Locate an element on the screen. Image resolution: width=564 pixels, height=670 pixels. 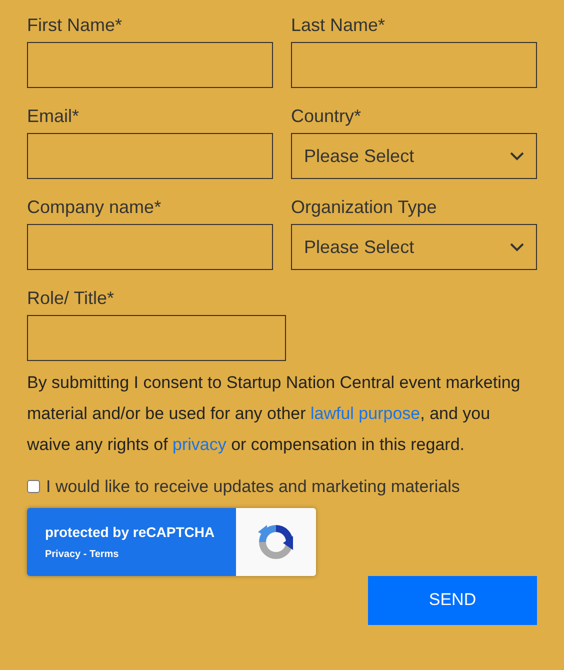
field-label: Last Name* is located at coordinates (338, 25).